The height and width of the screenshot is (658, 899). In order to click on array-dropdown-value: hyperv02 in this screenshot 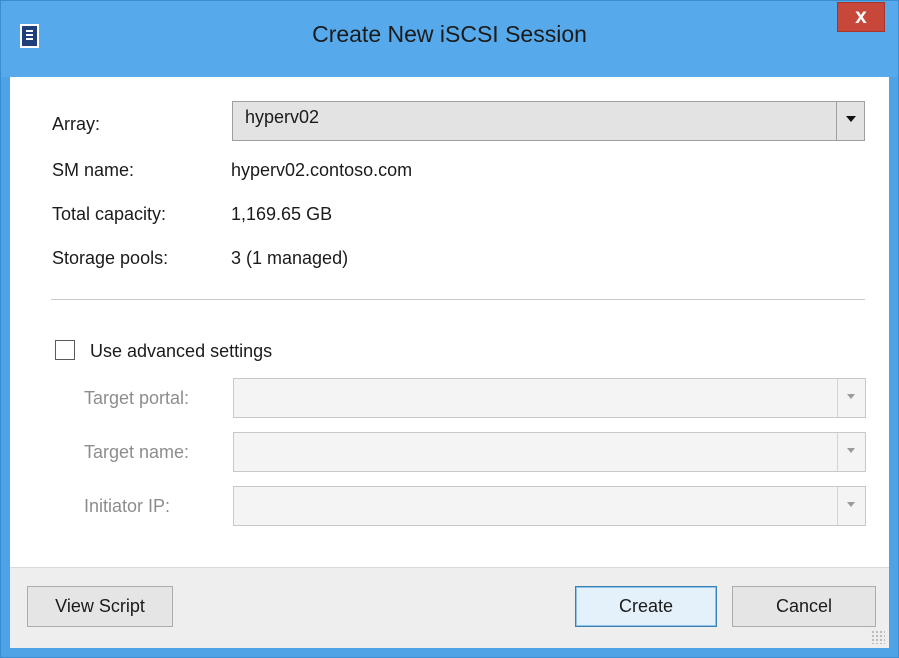, I will do `click(282, 117)`.